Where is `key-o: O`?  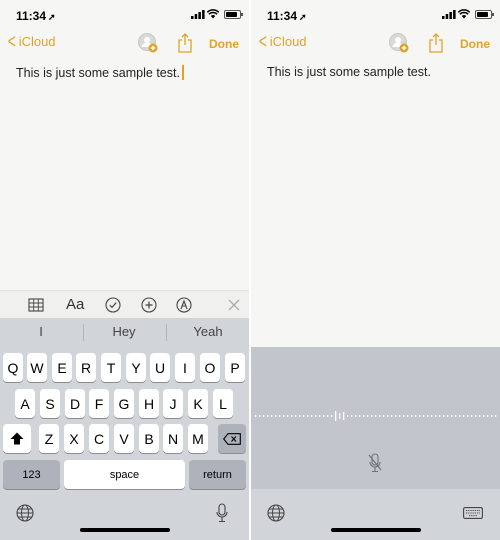
key-o: O is located at coordinates (210, 367).